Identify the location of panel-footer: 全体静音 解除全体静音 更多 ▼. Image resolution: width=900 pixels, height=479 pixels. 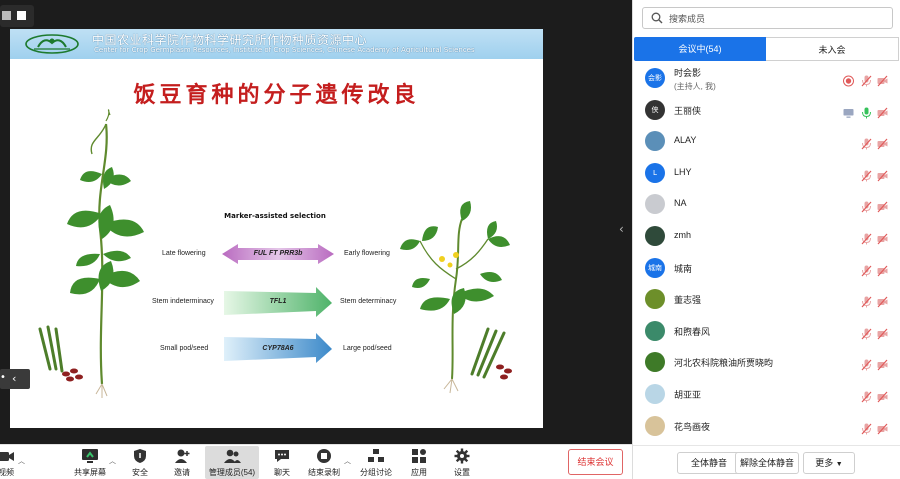
(766, 462).